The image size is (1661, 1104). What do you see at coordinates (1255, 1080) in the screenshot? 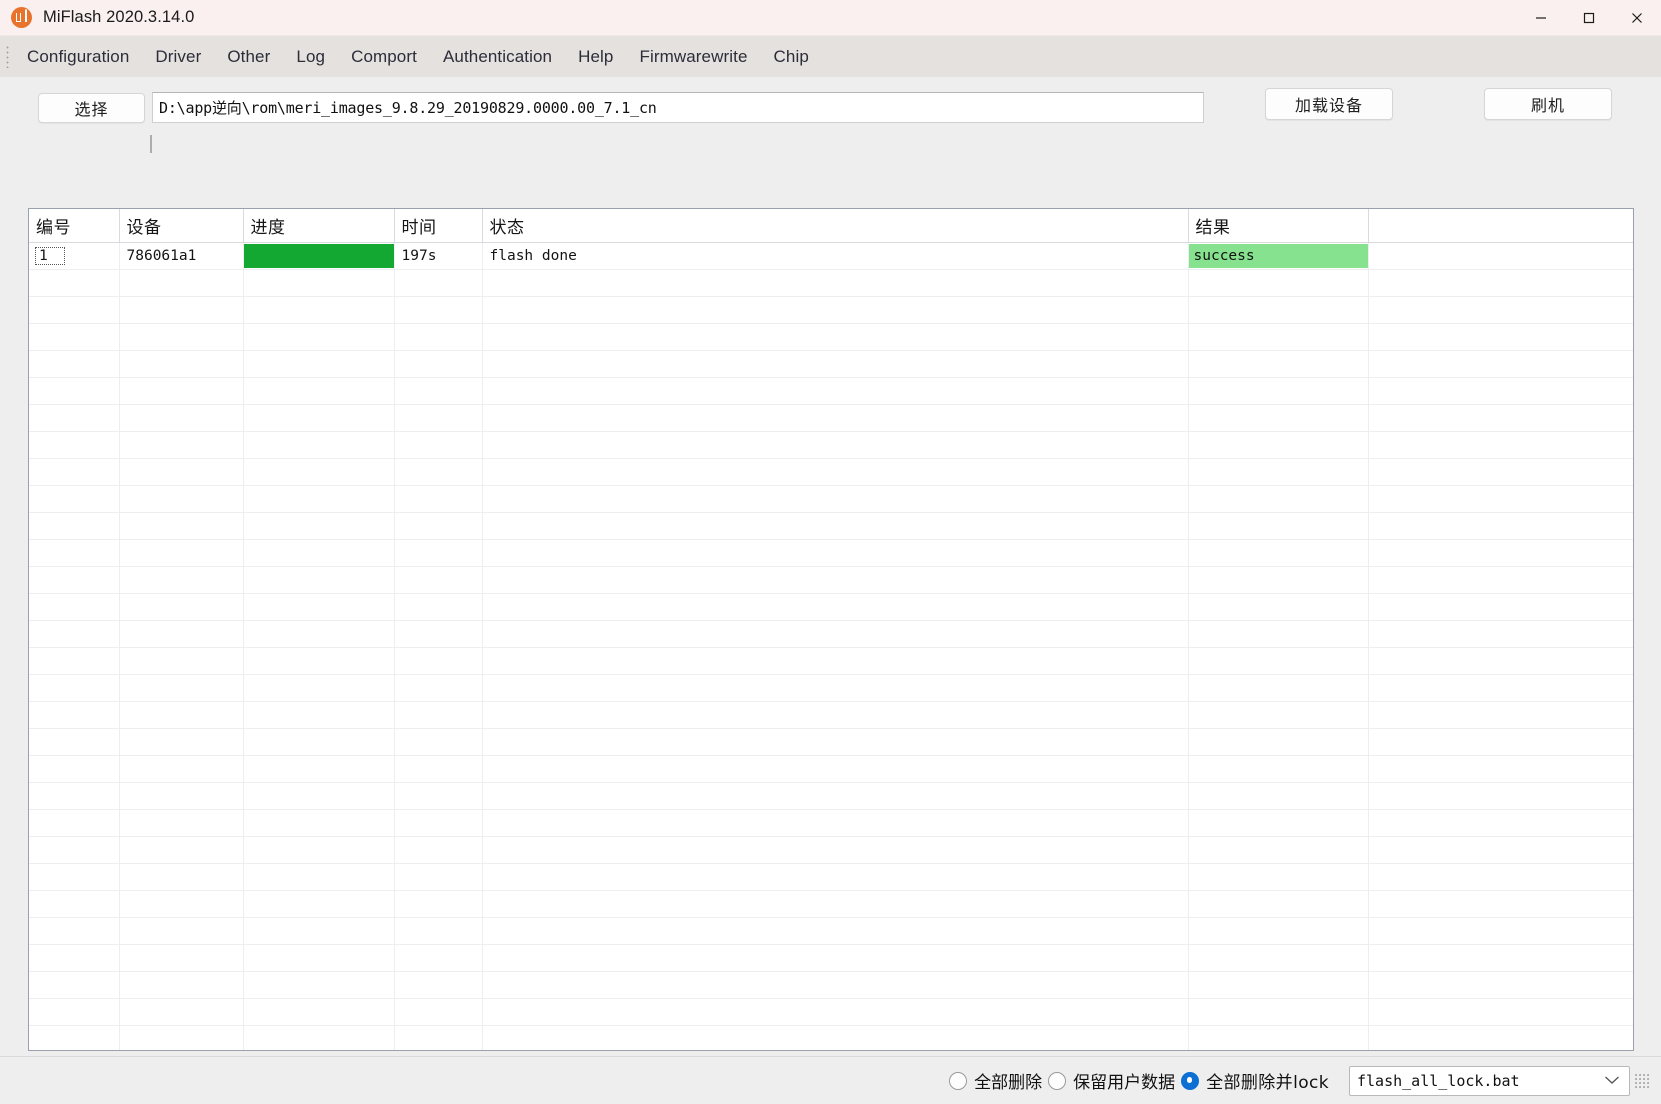
I see `radio-erase-all-lock: 全部删除并lock` at bounding box center [1255, 1080].